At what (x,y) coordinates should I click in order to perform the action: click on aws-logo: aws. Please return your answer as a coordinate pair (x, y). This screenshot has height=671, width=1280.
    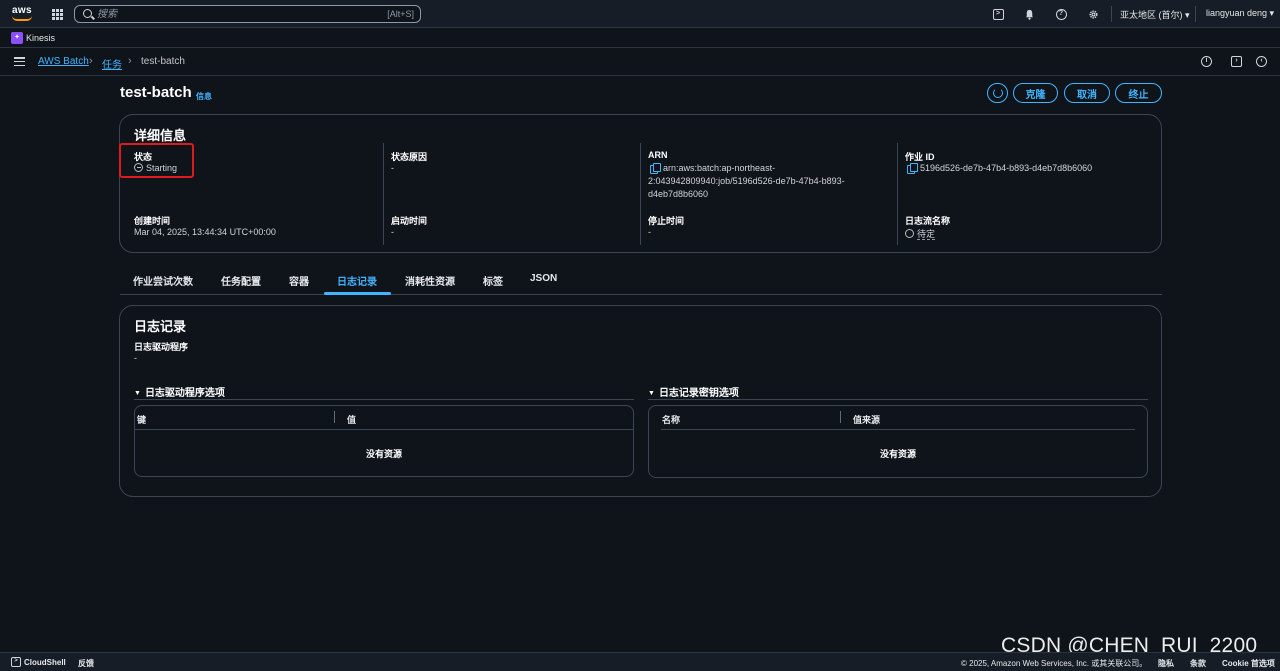
    Looking at the image, I should click on (22, 14).